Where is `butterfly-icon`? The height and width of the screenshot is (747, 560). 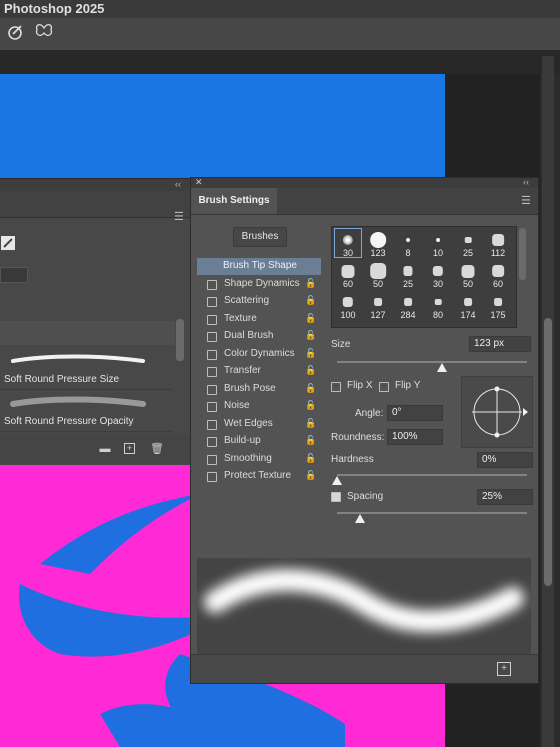
butterfly-icon is located at coordinates (44, 33).